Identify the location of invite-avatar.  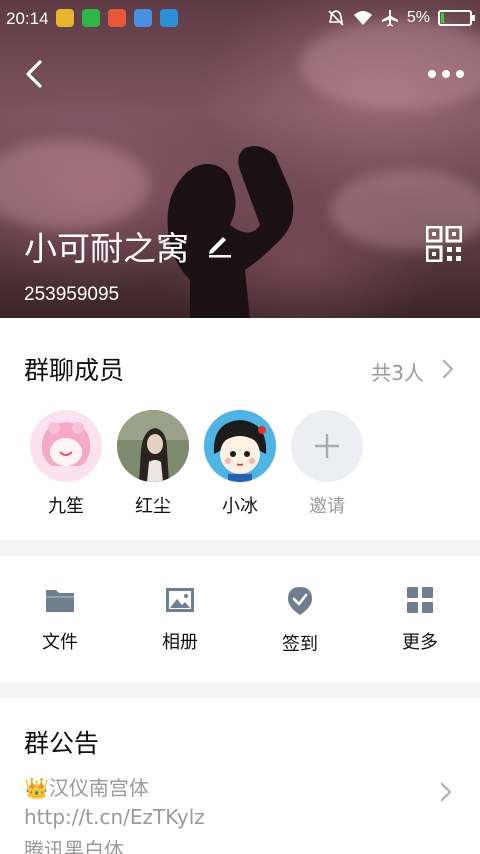
(327, 446).